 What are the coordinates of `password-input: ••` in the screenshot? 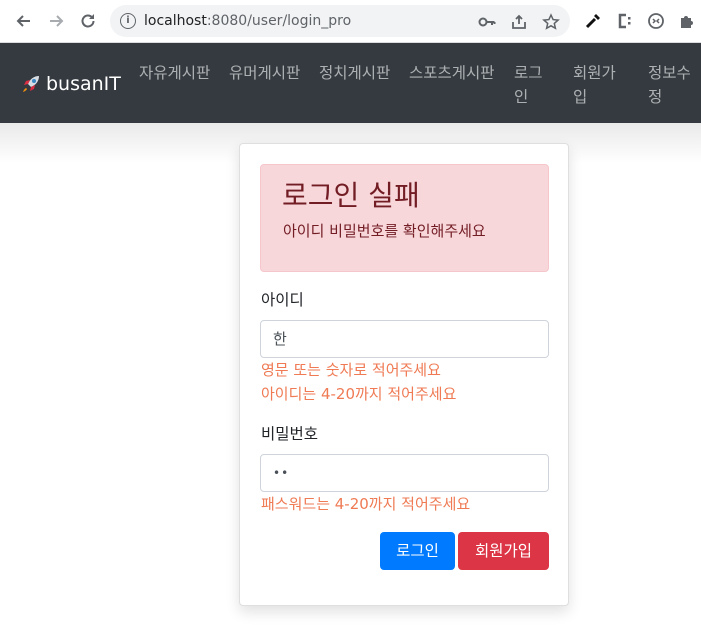 It's located at (404, 473).